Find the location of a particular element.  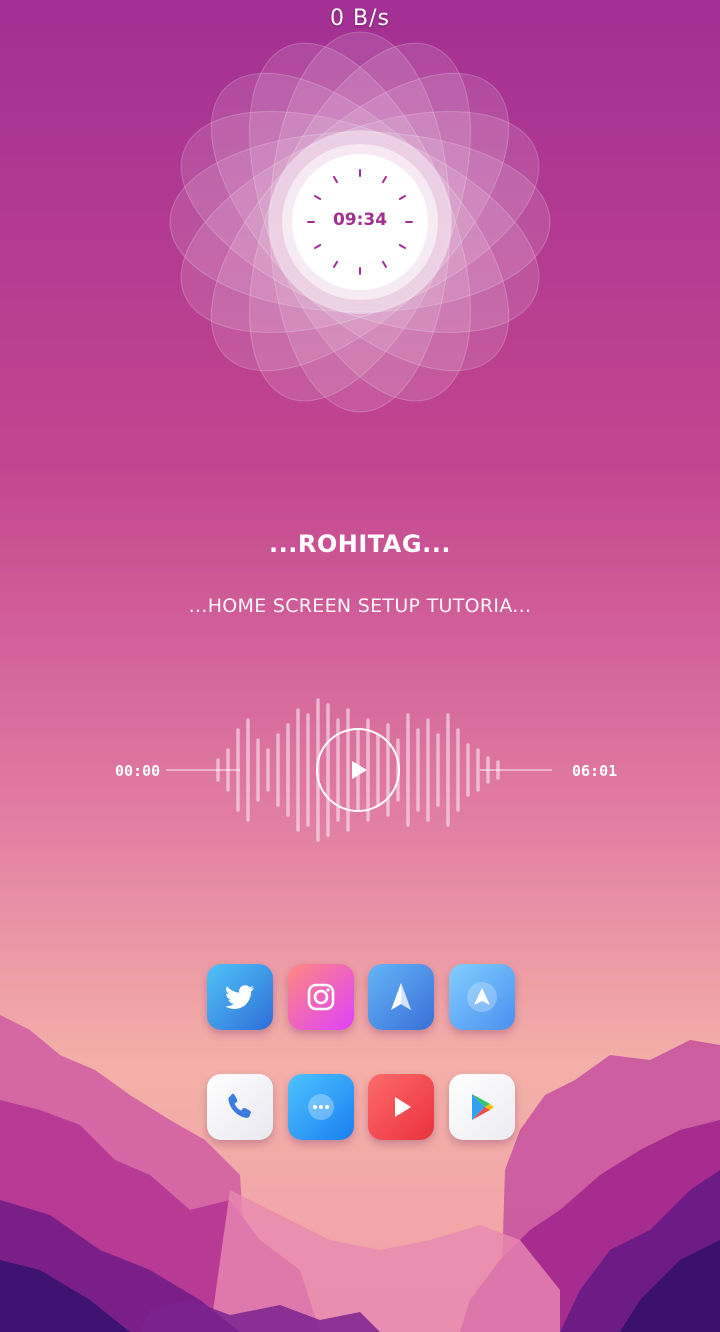

play-button is located at coordinates (358, 770).